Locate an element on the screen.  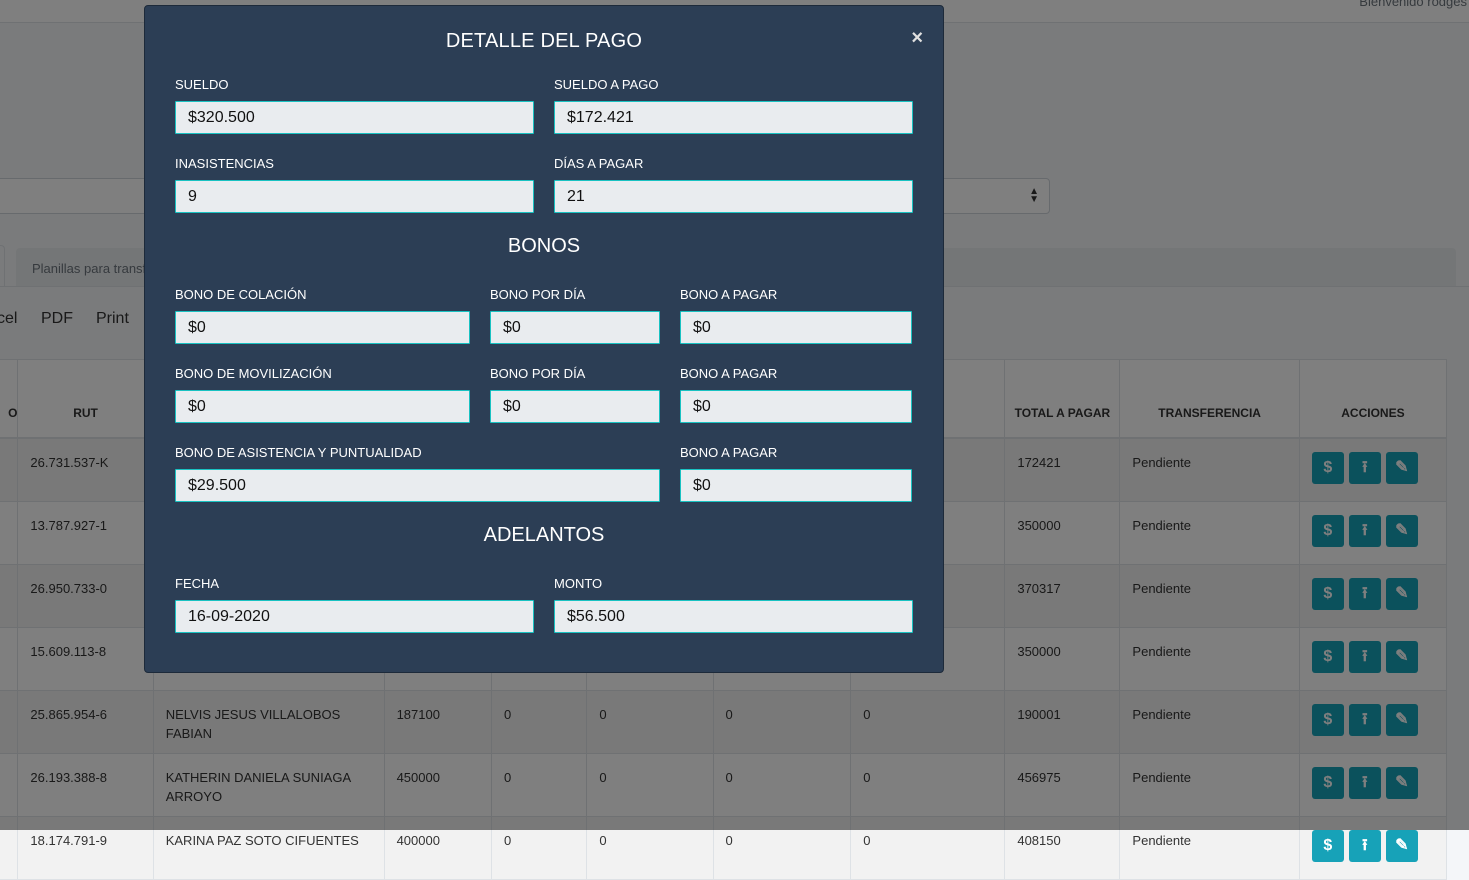
bonos-heading: BONOS is located at coordinates (544, 246).